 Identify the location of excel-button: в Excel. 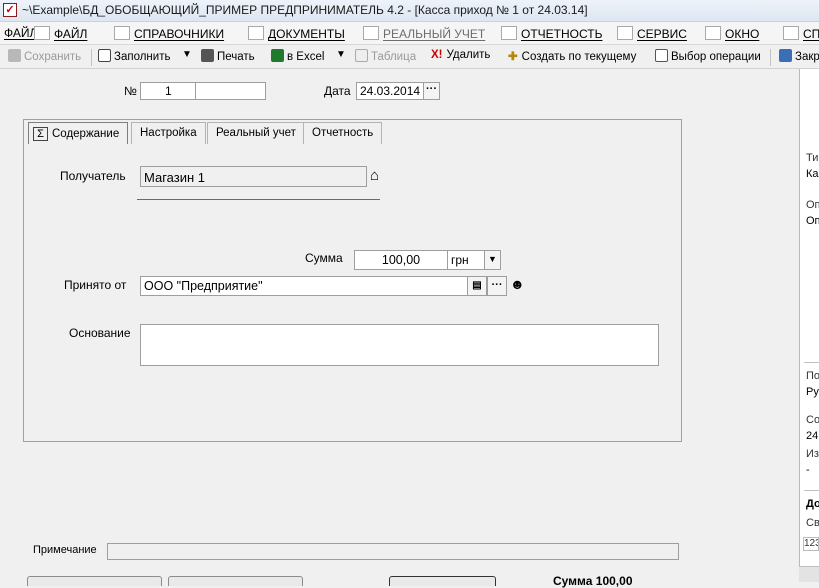
(297, 57).